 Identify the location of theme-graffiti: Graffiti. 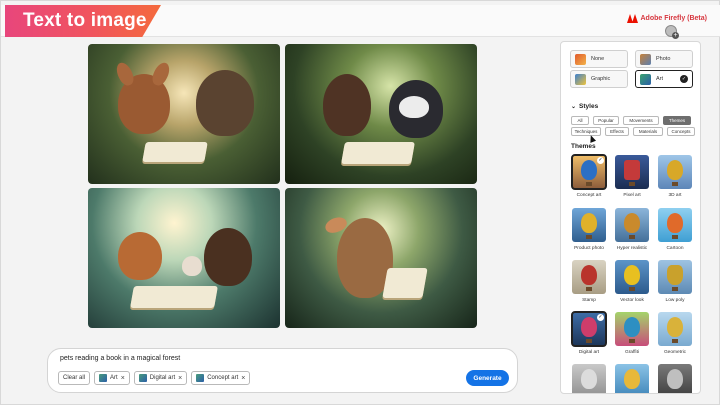
(632, 333).